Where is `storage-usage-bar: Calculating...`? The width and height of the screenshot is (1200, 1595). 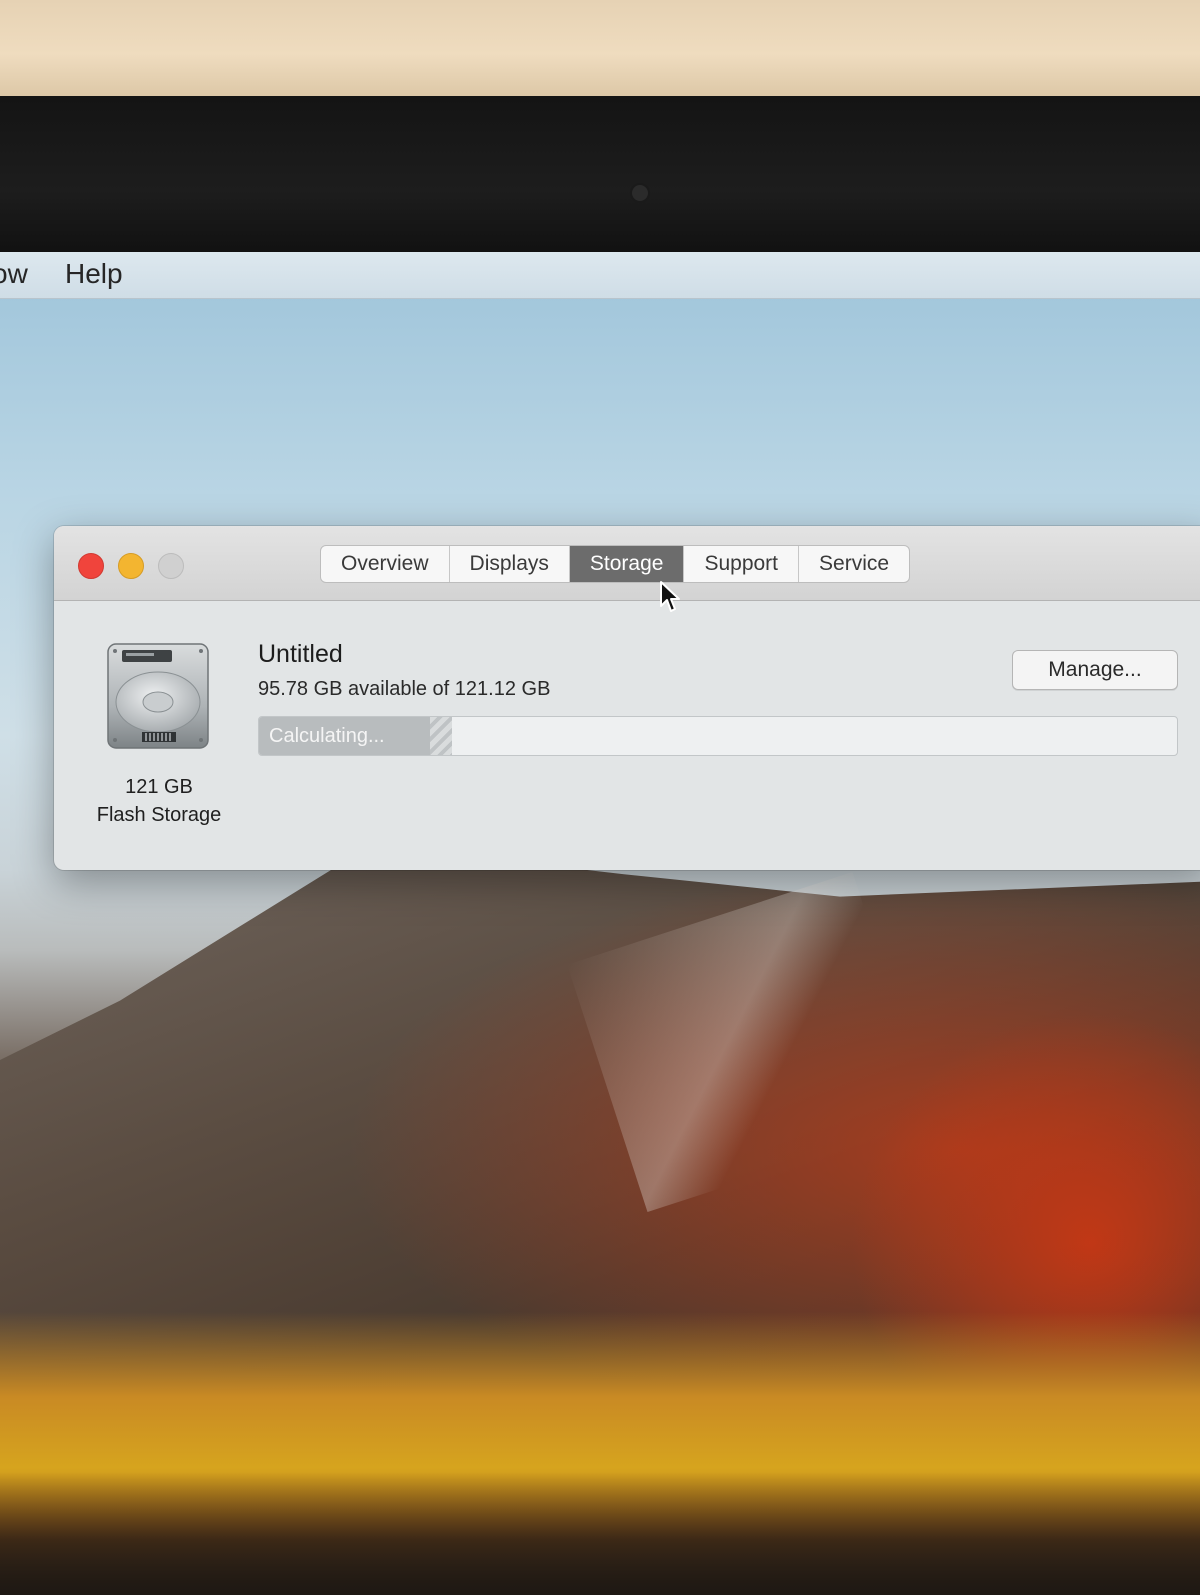 storage-usage-bar: Calculating... is located at coordinates (718, 736).